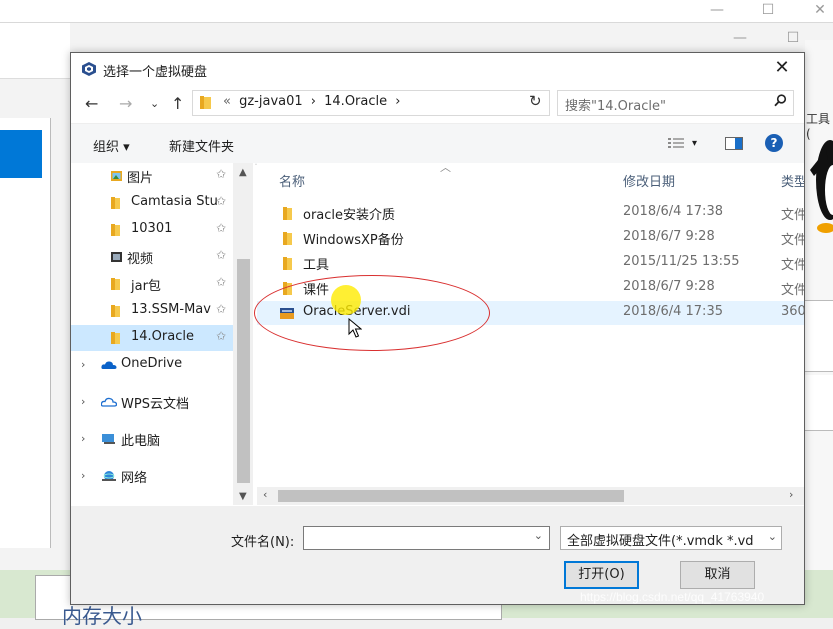 This screenshot has height=629, width=833. I want to click on file-row: 工具 2015/11/25 13:55 文件, so click(530, 263).